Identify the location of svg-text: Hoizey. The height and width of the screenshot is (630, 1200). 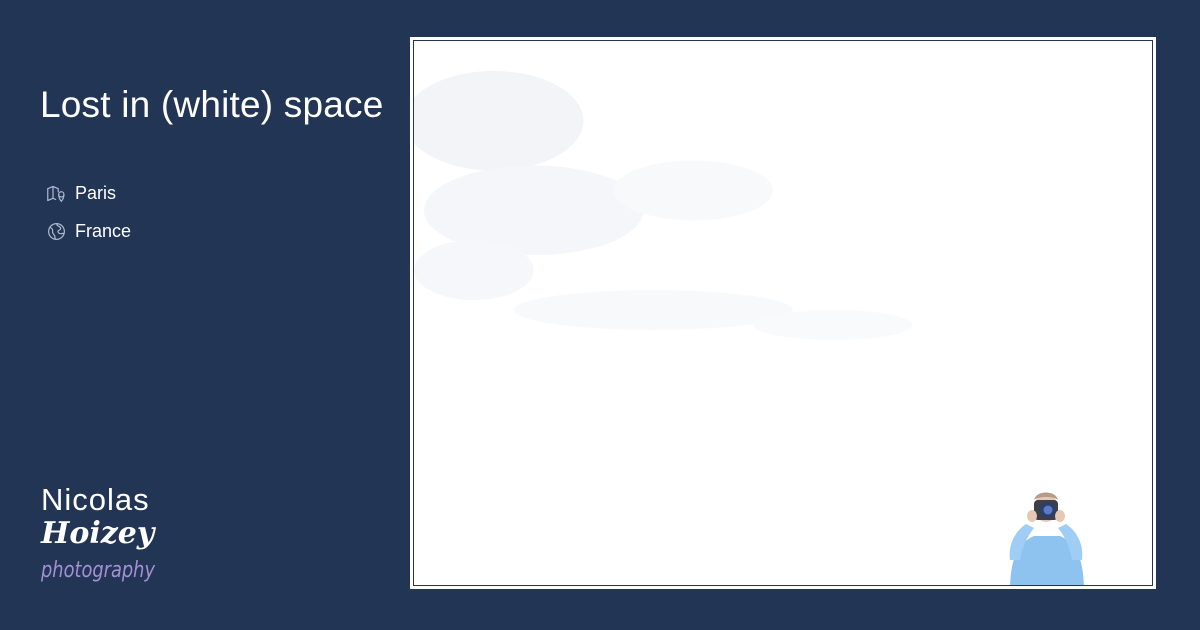
(98, 533).